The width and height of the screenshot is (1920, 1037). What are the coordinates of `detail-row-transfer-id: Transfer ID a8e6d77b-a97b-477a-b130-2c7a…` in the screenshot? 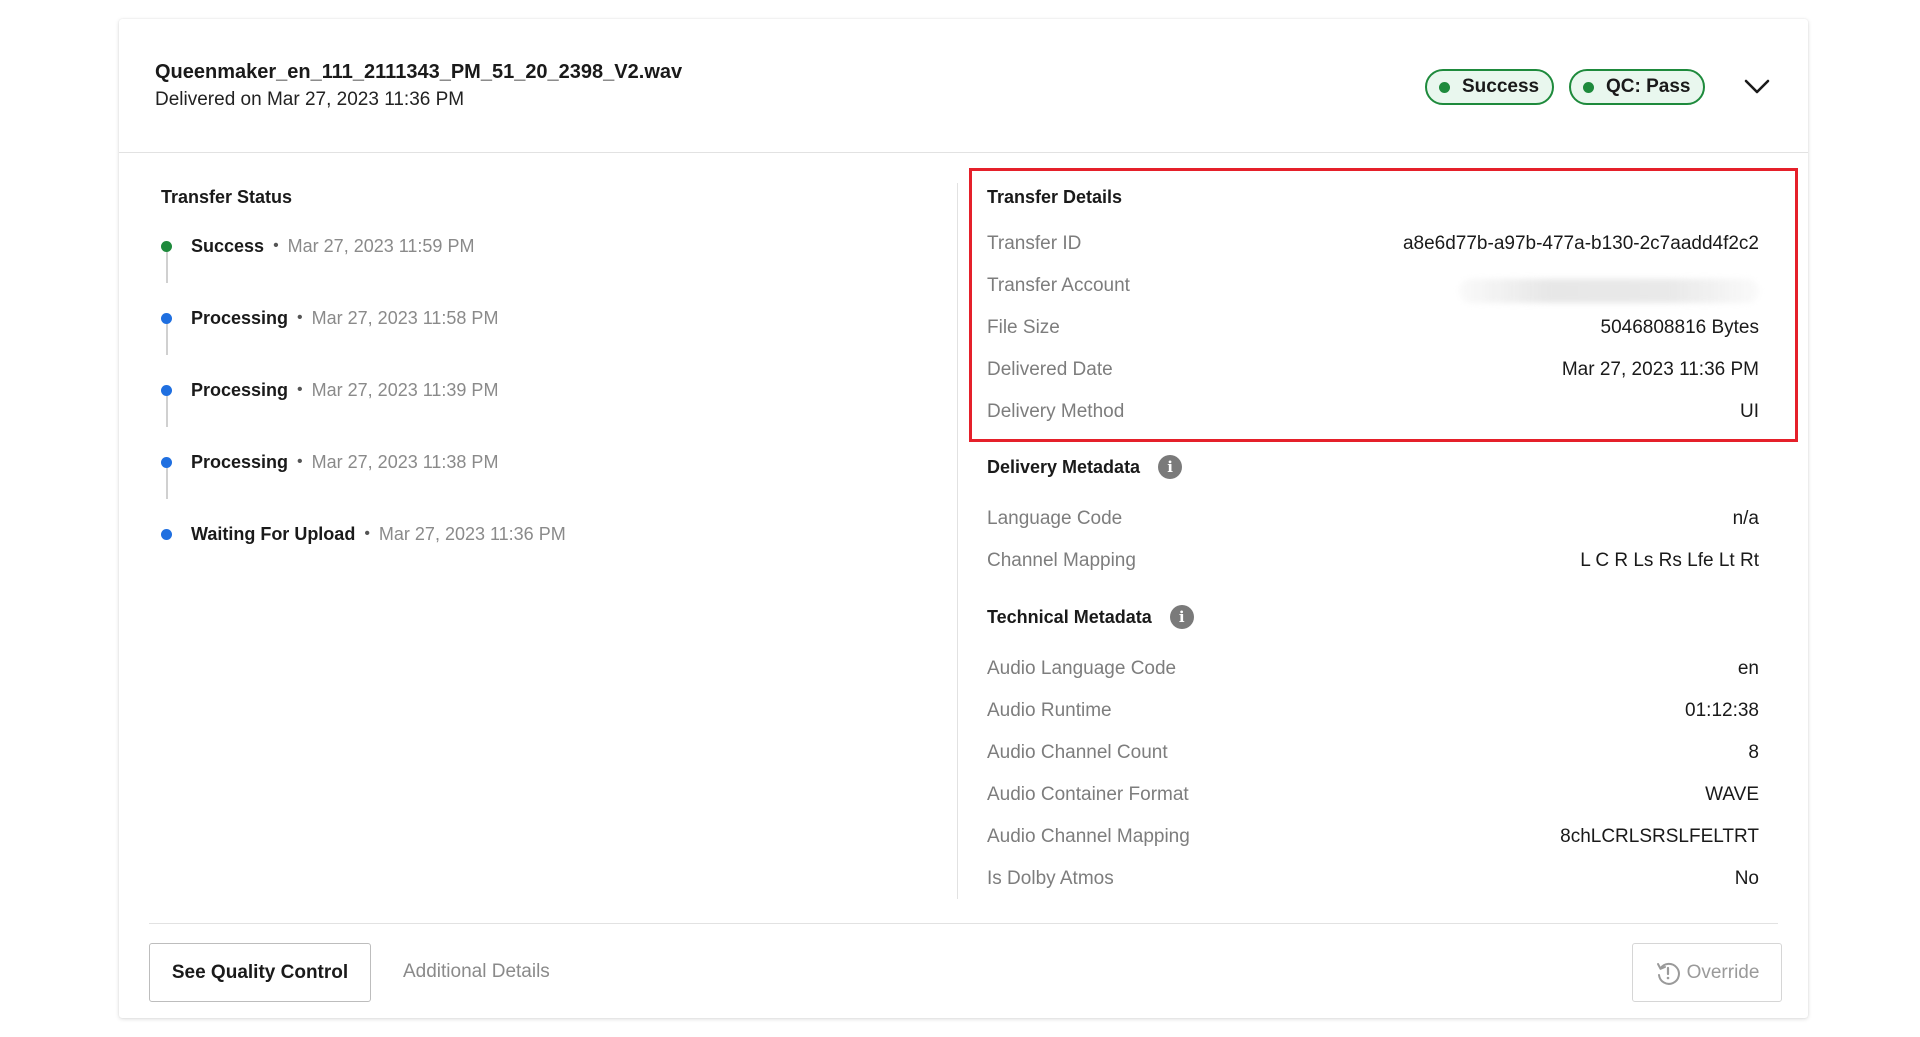 It's located at (1373, 244).